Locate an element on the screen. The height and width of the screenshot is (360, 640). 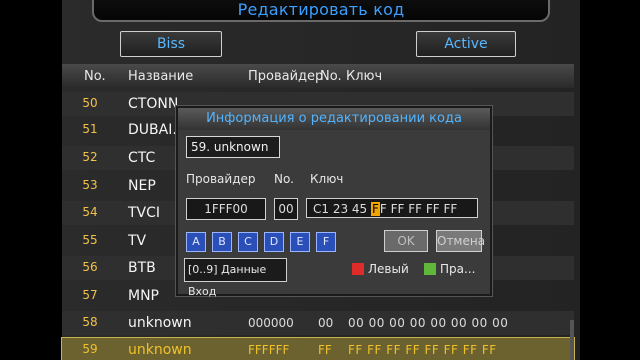
input-hint: [0..9] Данные Вход is located at coordinates (235, 278).